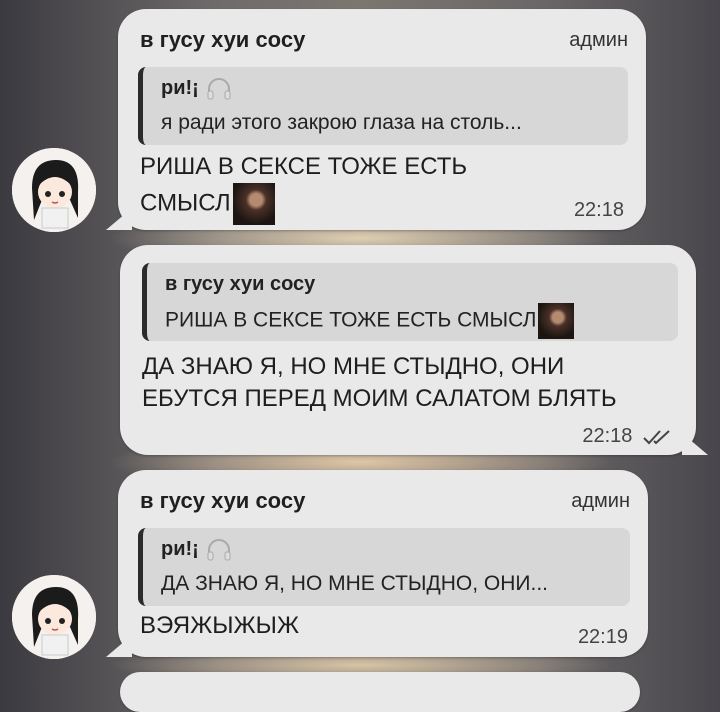 The width and height of the screenshot is (720, 712). Describe the element at coordinates (303, 204) in the screenshot. I see `message-line-with-sticker: СМЫСЛ` at that location.